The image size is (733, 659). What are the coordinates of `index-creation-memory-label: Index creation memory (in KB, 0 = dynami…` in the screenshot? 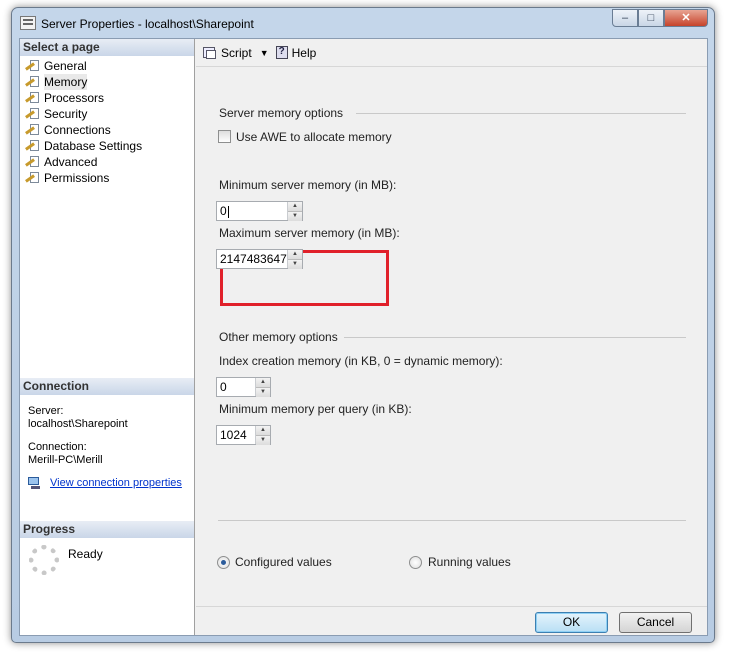 It's located at (361, 361).